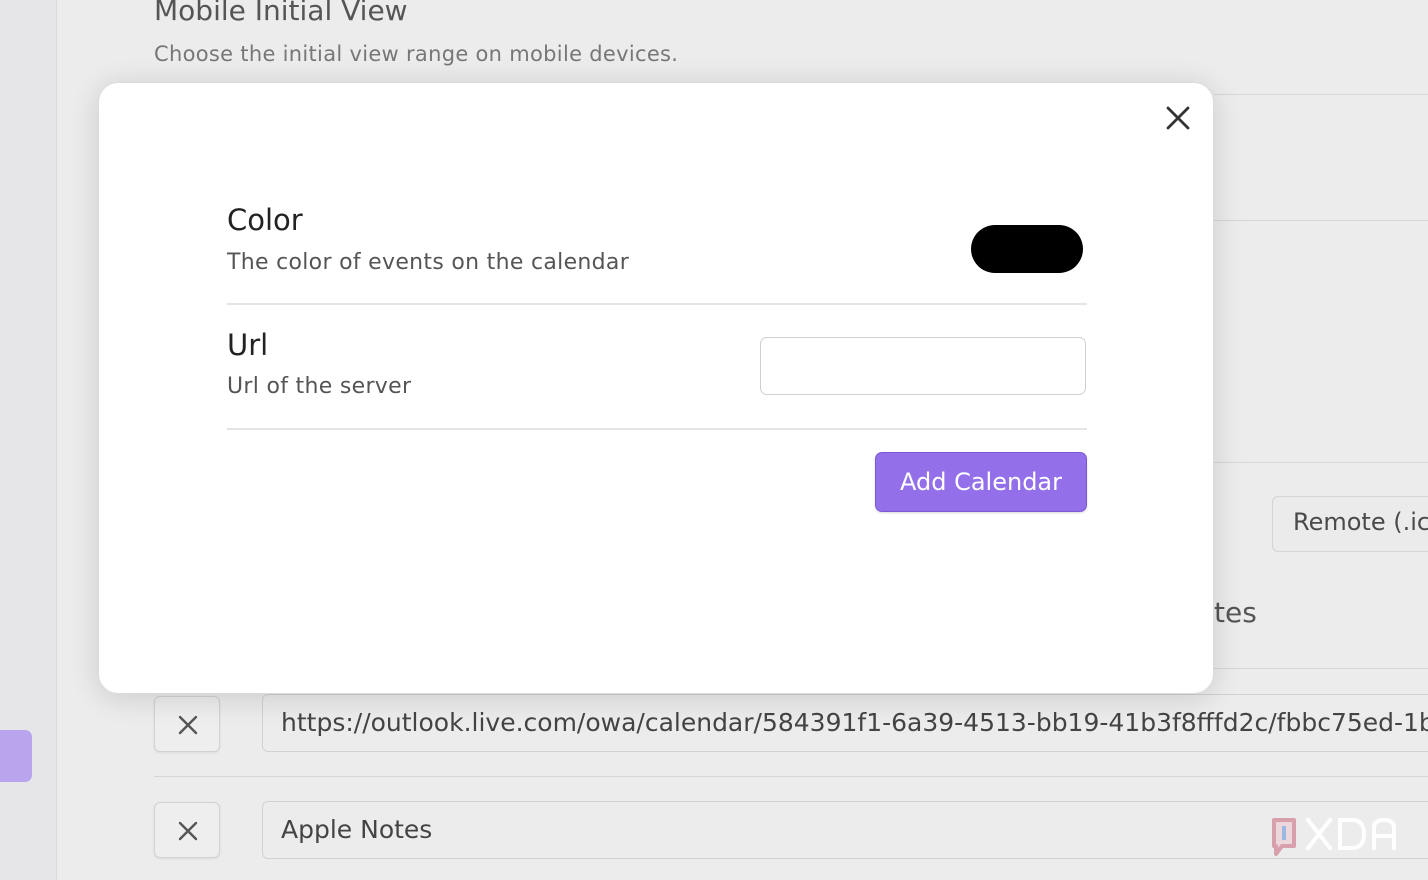  Describe the element at coordinates (657, 373) in the screenshot. I see `url-setting-row: Url Url of the server` at that location.